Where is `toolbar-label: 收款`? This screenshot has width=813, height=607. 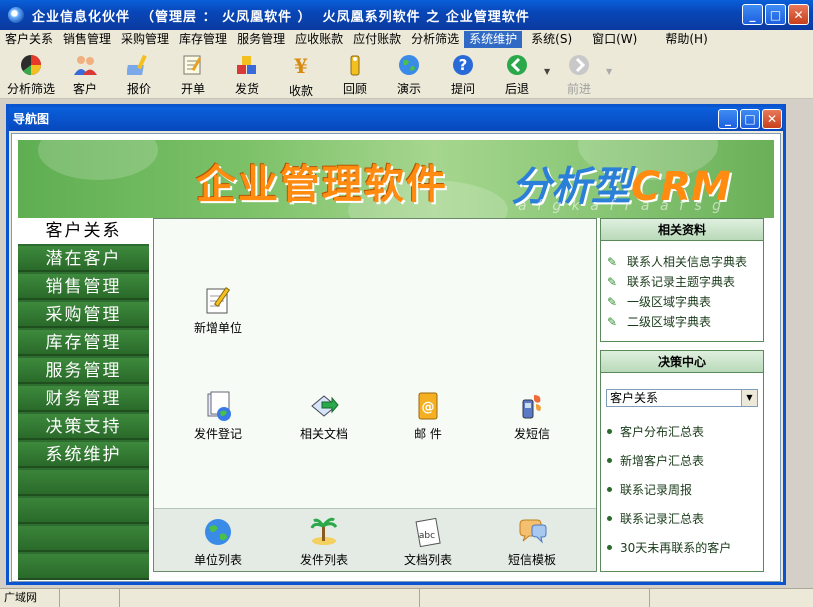
toolbar-label: 收款 is located at coordinates (300, 91).